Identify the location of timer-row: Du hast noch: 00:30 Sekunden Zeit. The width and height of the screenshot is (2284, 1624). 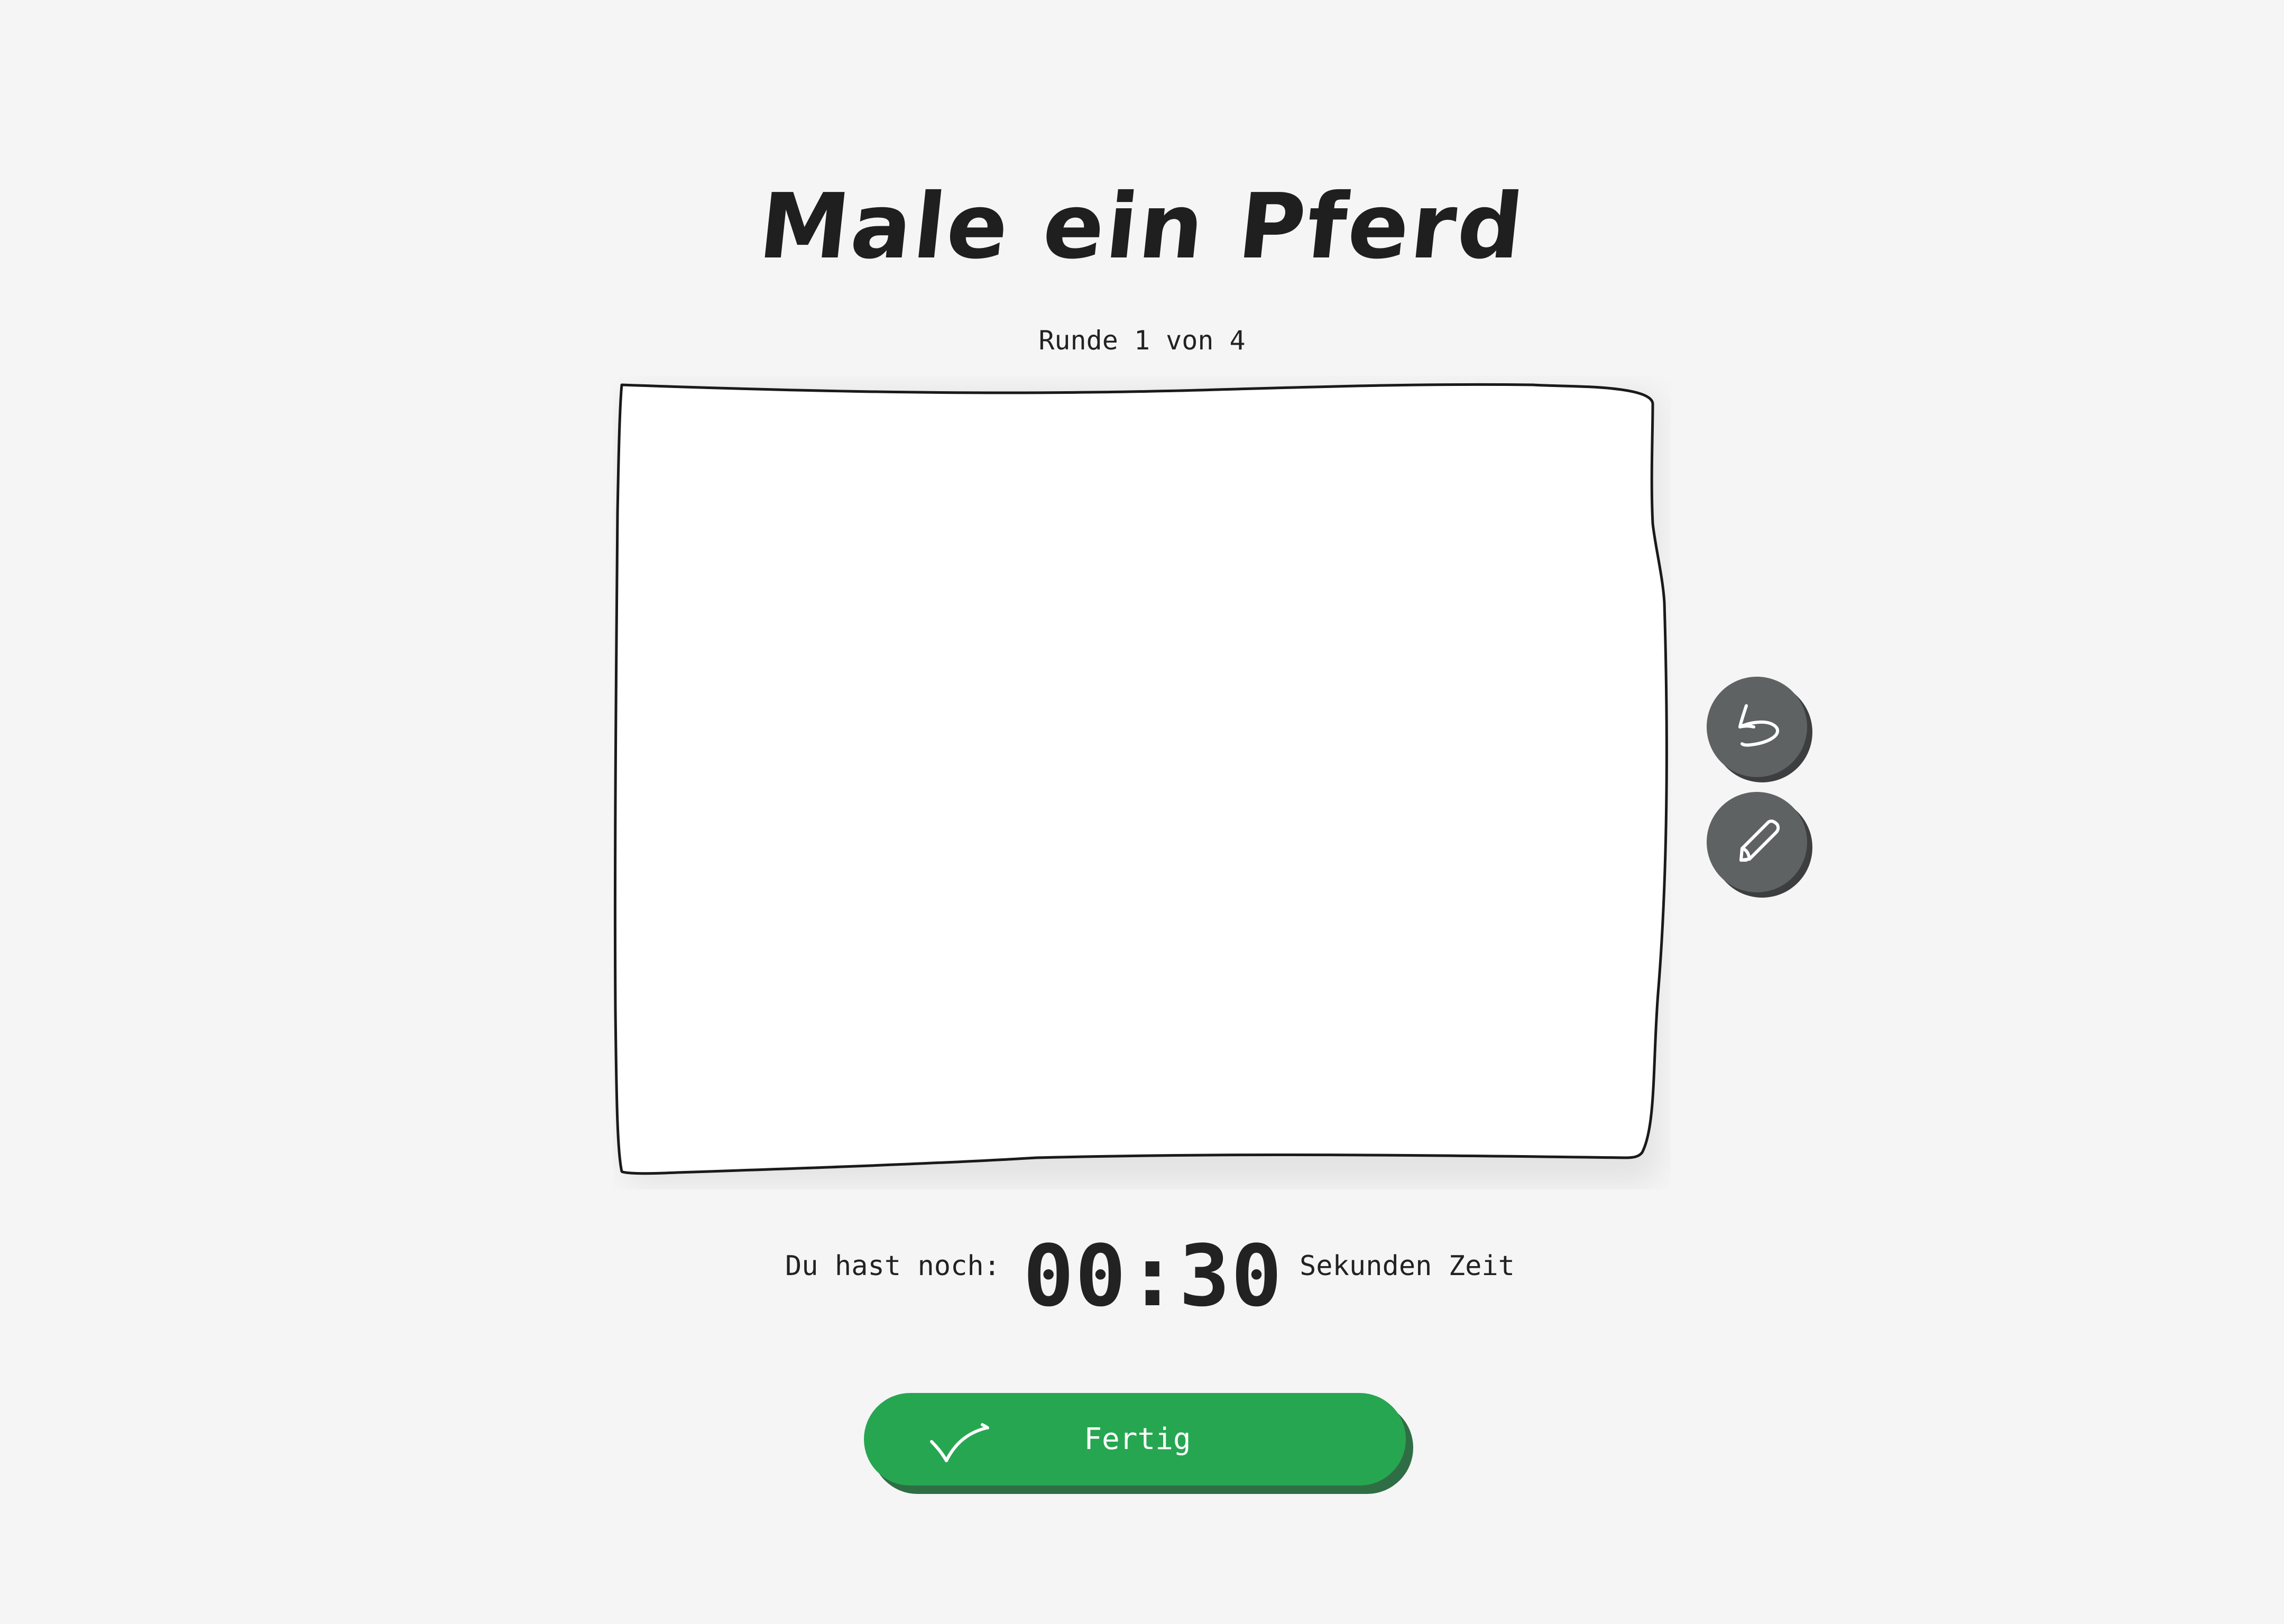
(1142, 1270).